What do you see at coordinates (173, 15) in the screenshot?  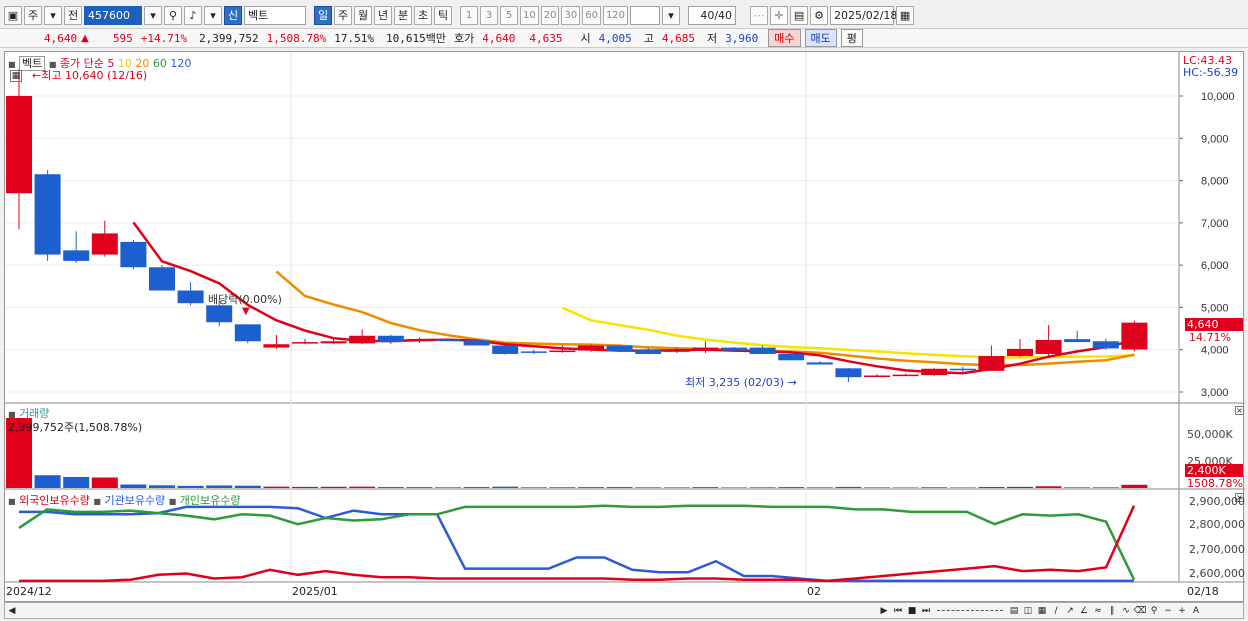 I see `search-icon: ⚲` at bounding box center [173, 15].